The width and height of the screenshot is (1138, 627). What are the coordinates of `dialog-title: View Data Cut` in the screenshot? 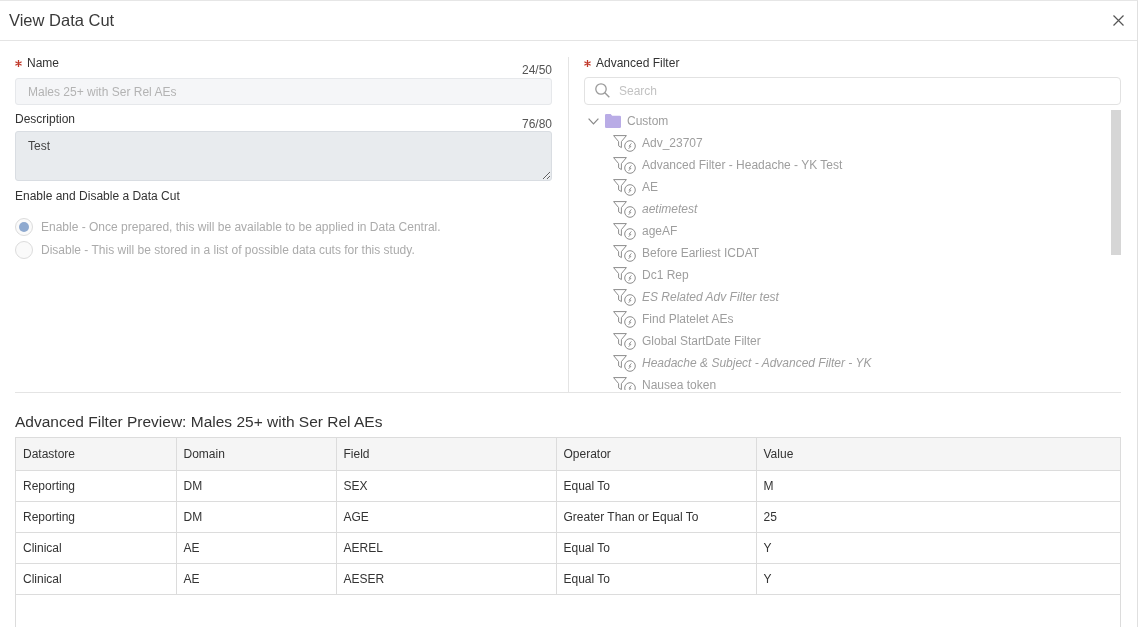 It's located at (62, 20).